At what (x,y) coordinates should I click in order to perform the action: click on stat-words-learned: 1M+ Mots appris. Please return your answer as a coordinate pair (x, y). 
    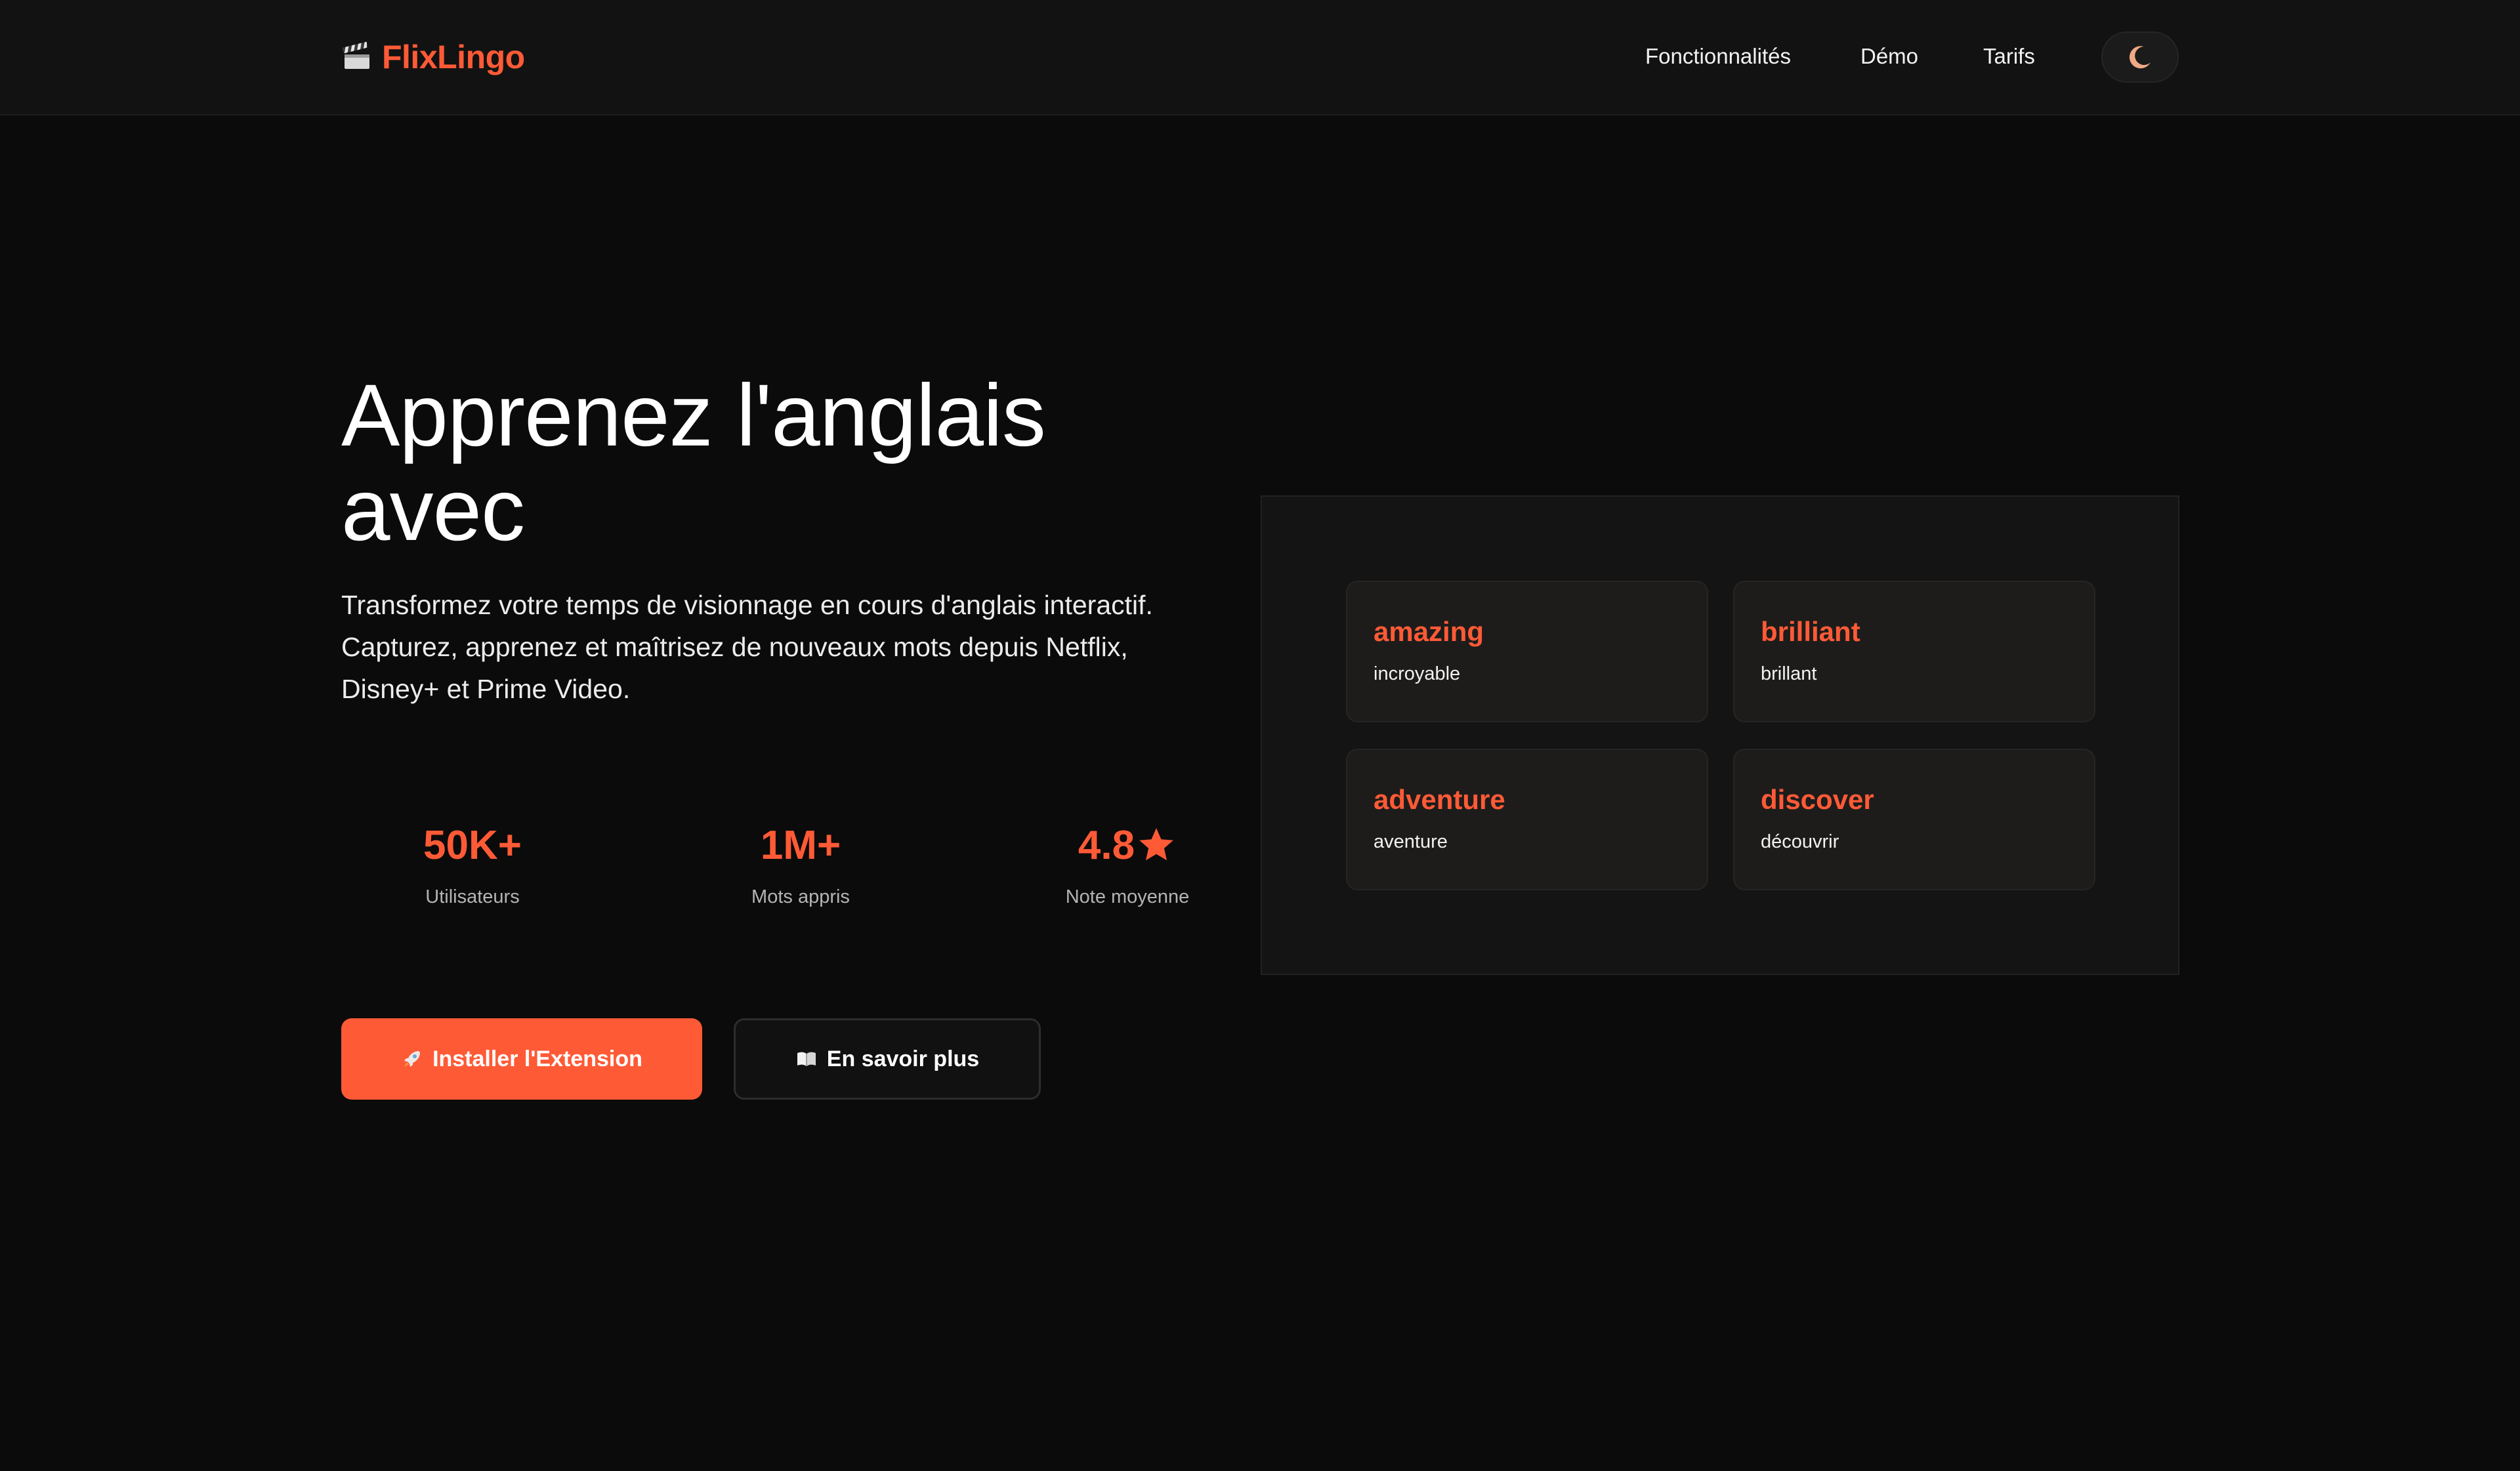
    Looking at the image, I should click on (800, 862).